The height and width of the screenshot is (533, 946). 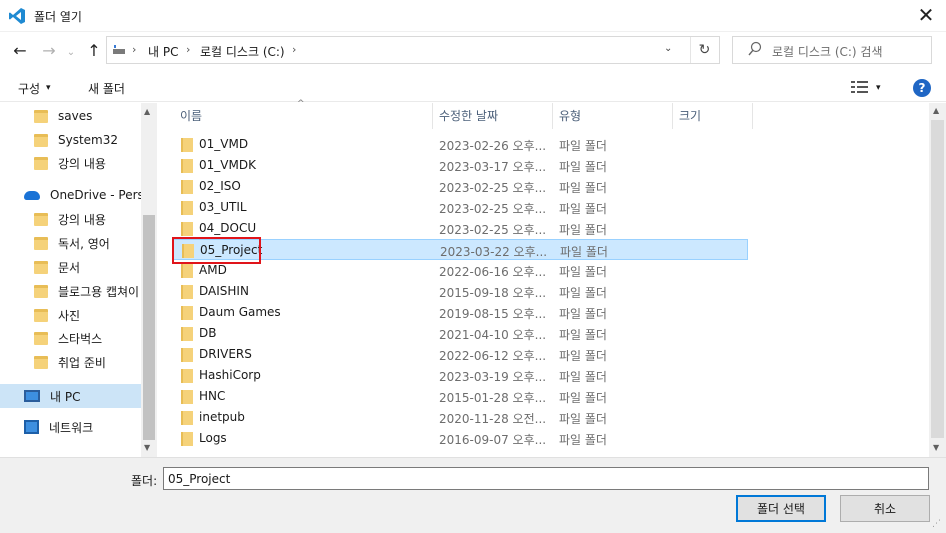 I want to click on breadcrumb-pc: 내 PC, so click(x=163, y=51).